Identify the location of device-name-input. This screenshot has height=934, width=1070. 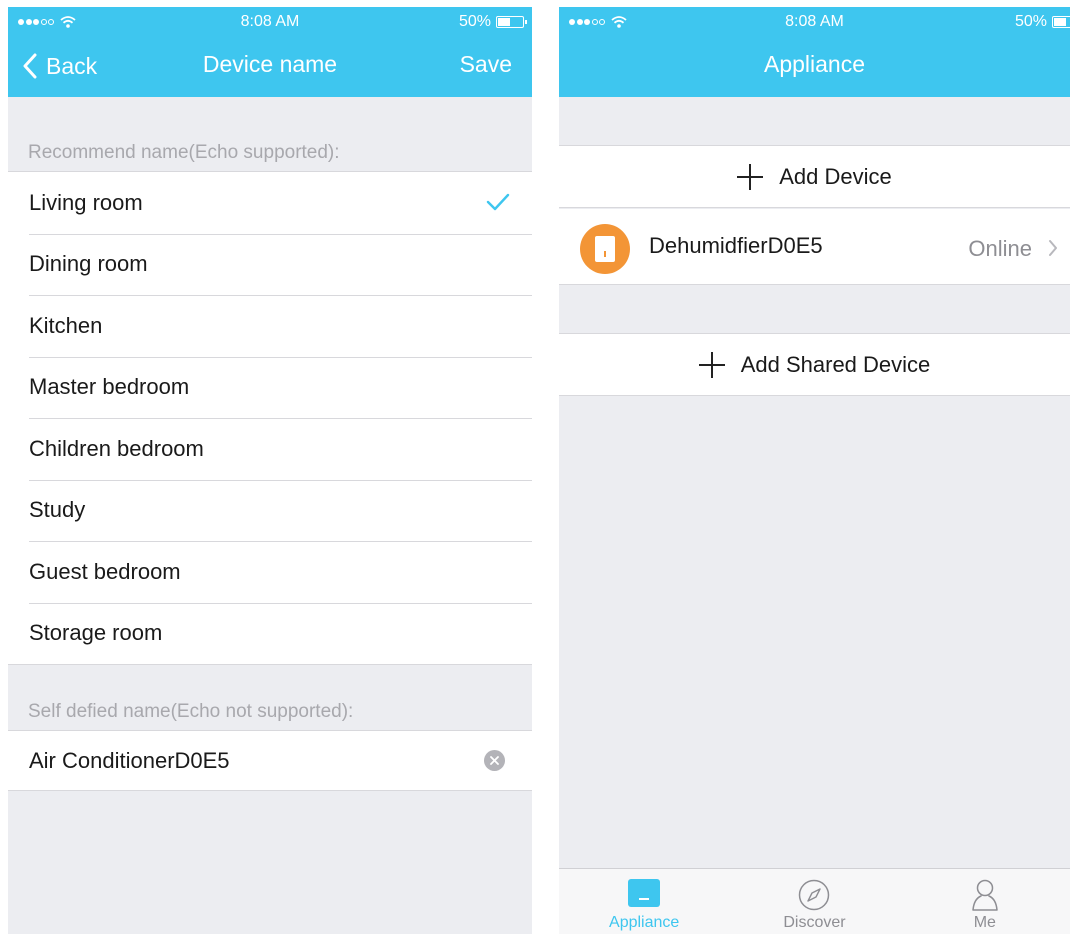
(249, 760).